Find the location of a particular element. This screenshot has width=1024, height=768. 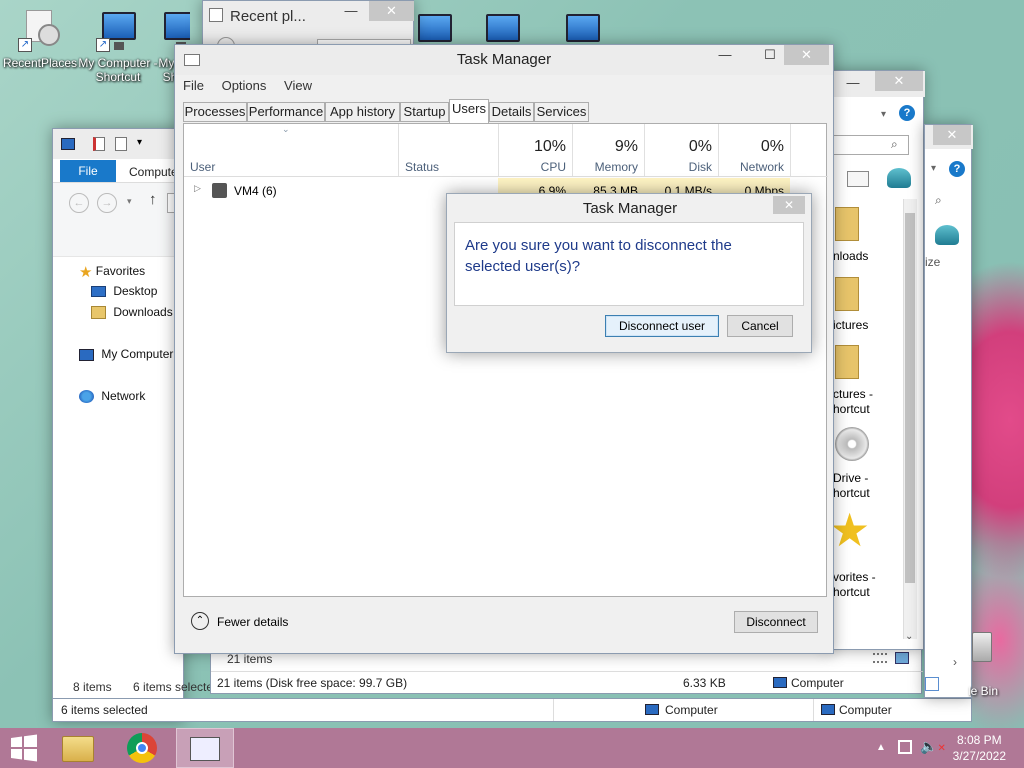

taskbar-file-explorer is located at coordinates (80, 748).